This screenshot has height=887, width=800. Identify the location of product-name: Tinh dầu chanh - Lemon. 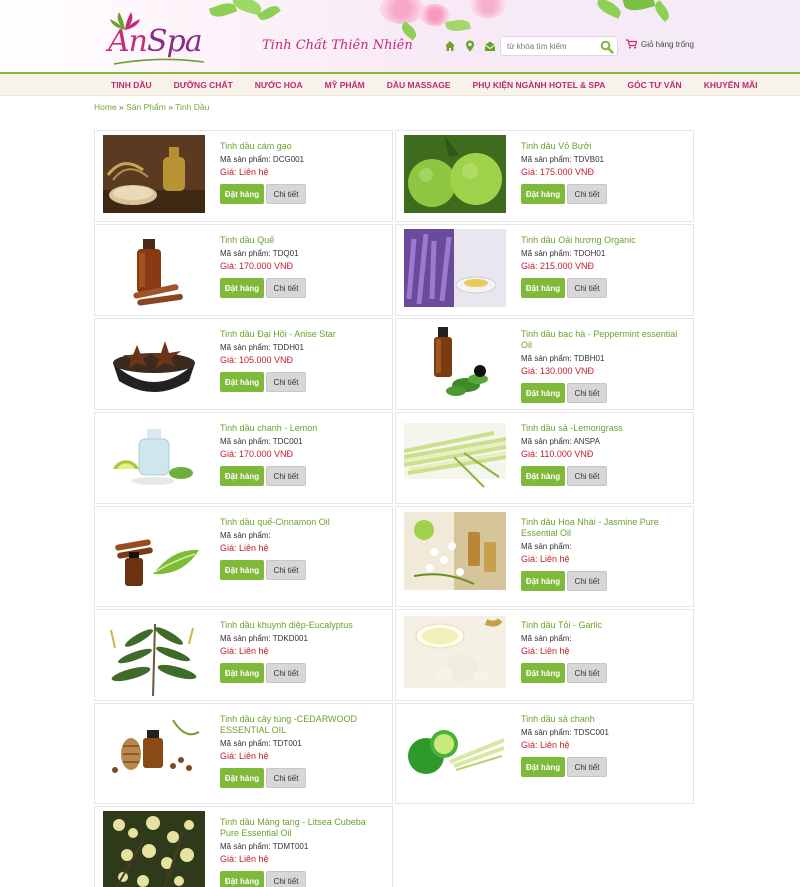
(302, 428).